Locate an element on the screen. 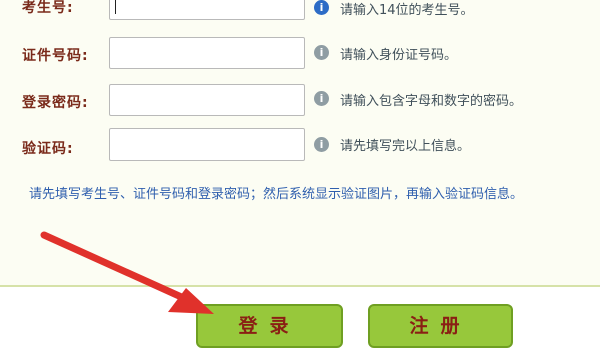 This screenshot has width=600, height=348. captcha-input is located at coordinates (207, 144).